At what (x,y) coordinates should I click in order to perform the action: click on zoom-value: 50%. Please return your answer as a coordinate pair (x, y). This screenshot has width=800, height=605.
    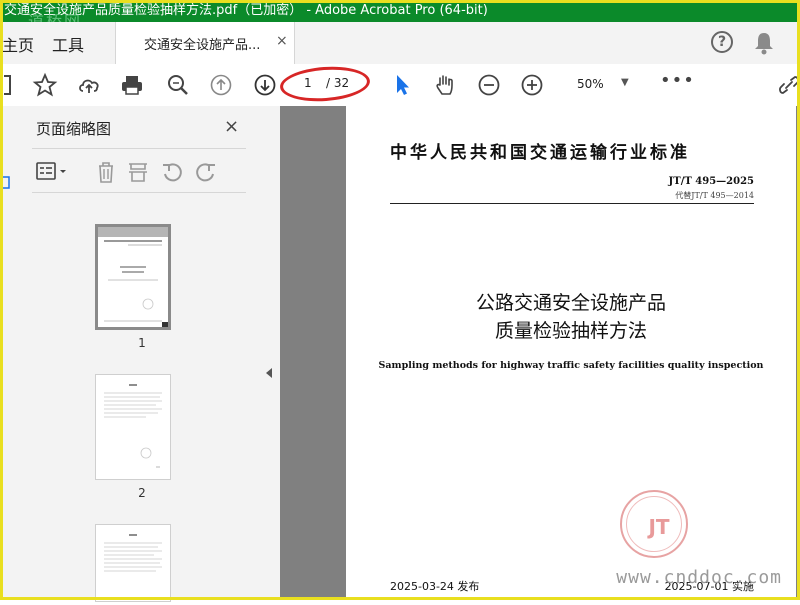
    Looking at the image, I should click on (590, 84).